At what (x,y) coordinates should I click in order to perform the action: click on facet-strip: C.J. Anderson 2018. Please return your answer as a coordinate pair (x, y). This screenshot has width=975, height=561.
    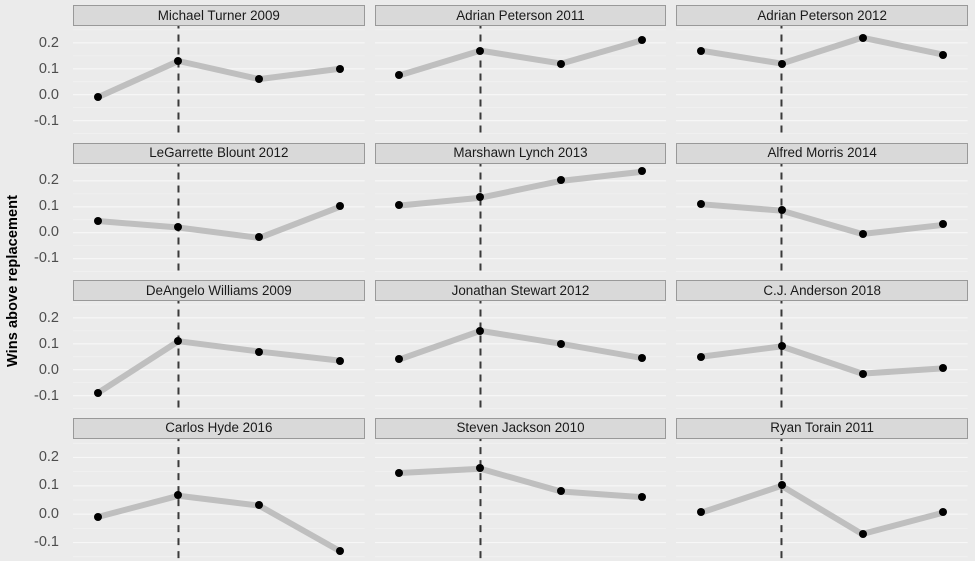
    Looking at the image, I should click on (822, 290).